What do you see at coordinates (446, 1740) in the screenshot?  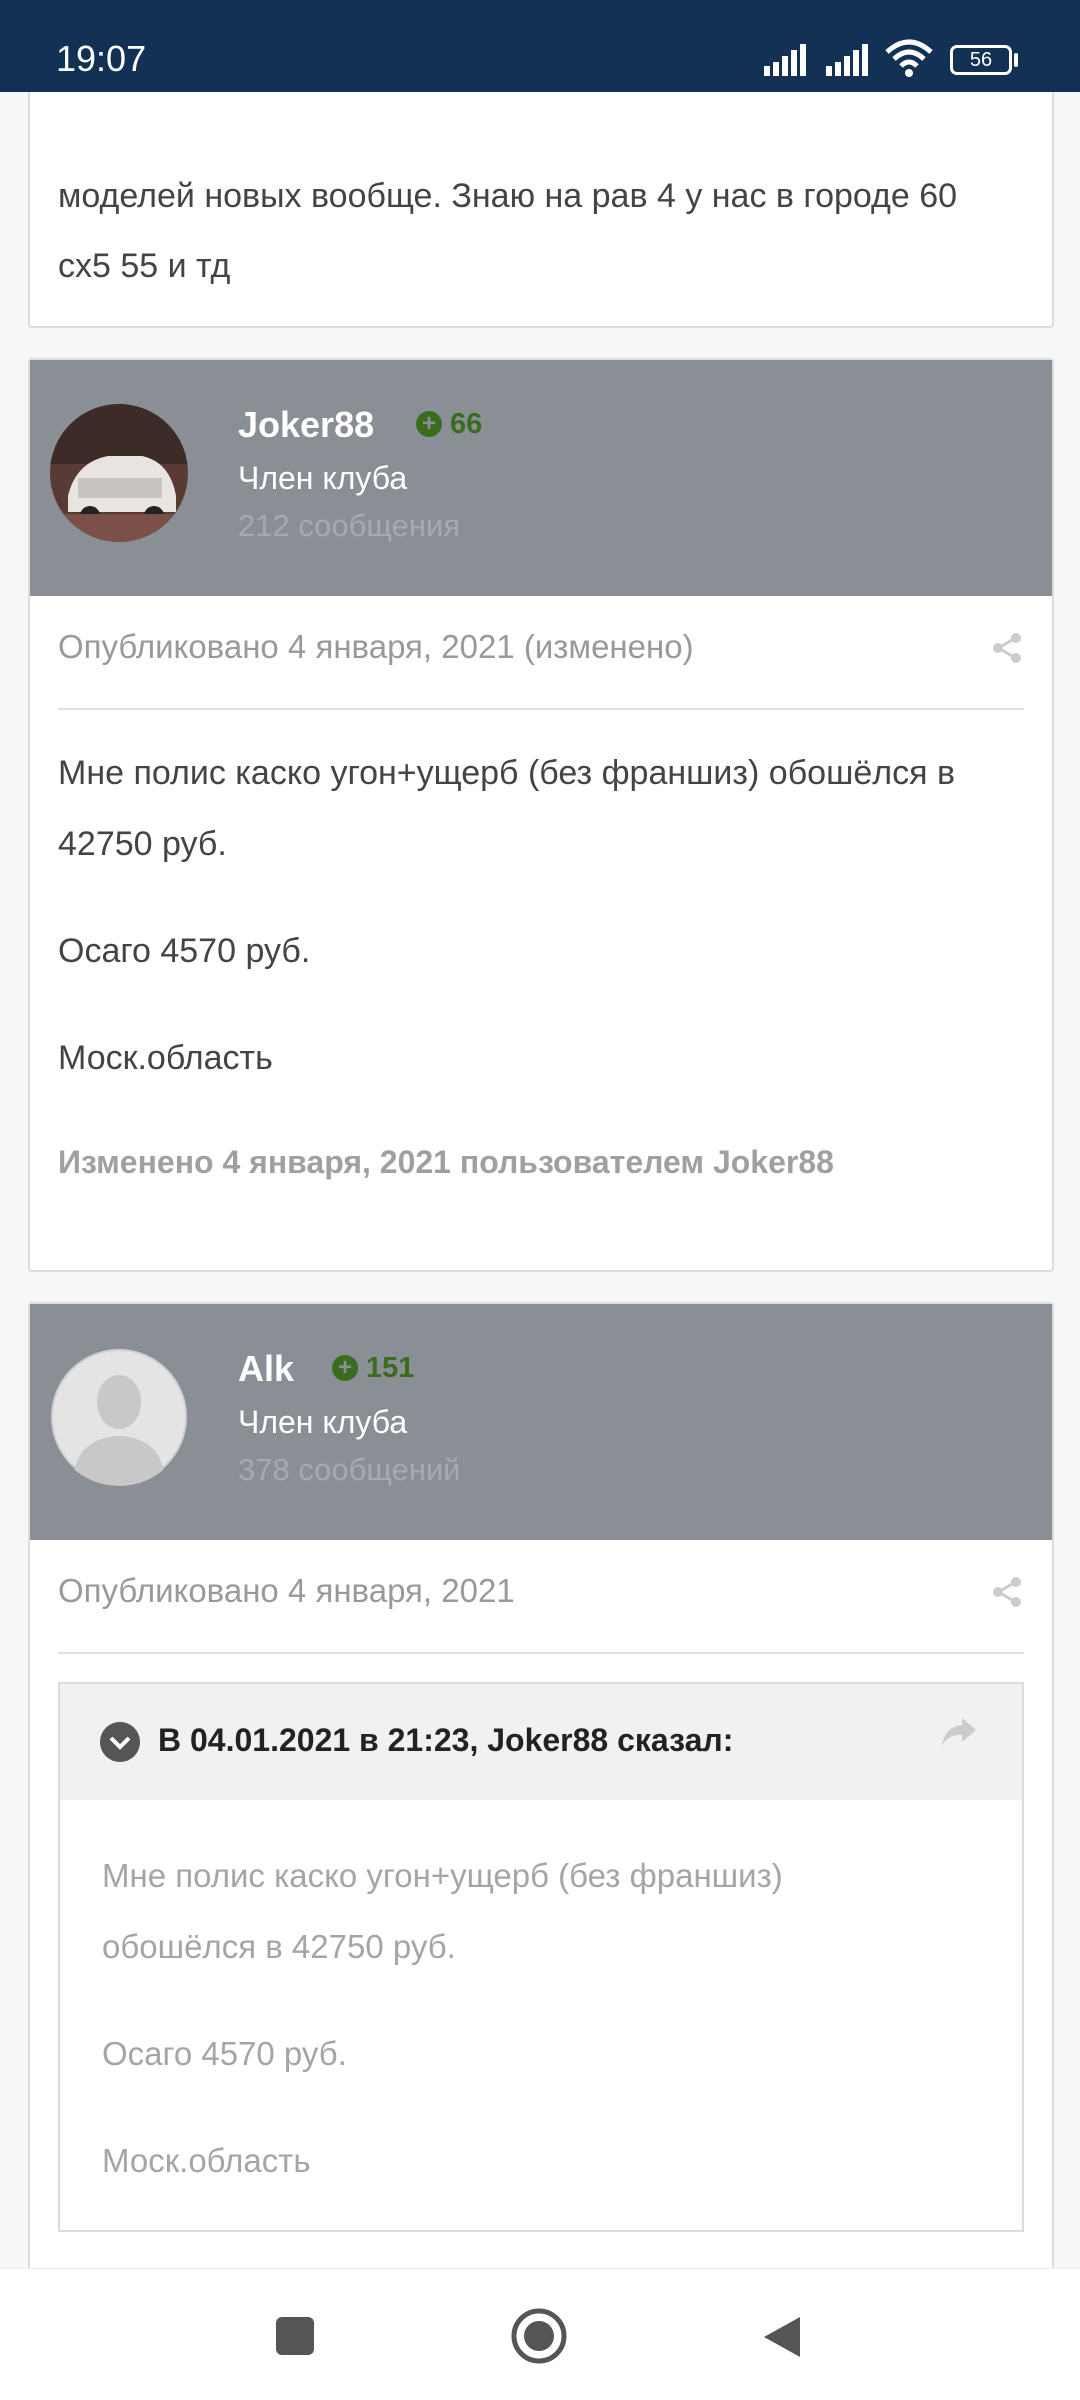 I see `quote-title: В 04.01.2021 в 21:23, Joker88 сказал:` at bounding box center [446, 1740].